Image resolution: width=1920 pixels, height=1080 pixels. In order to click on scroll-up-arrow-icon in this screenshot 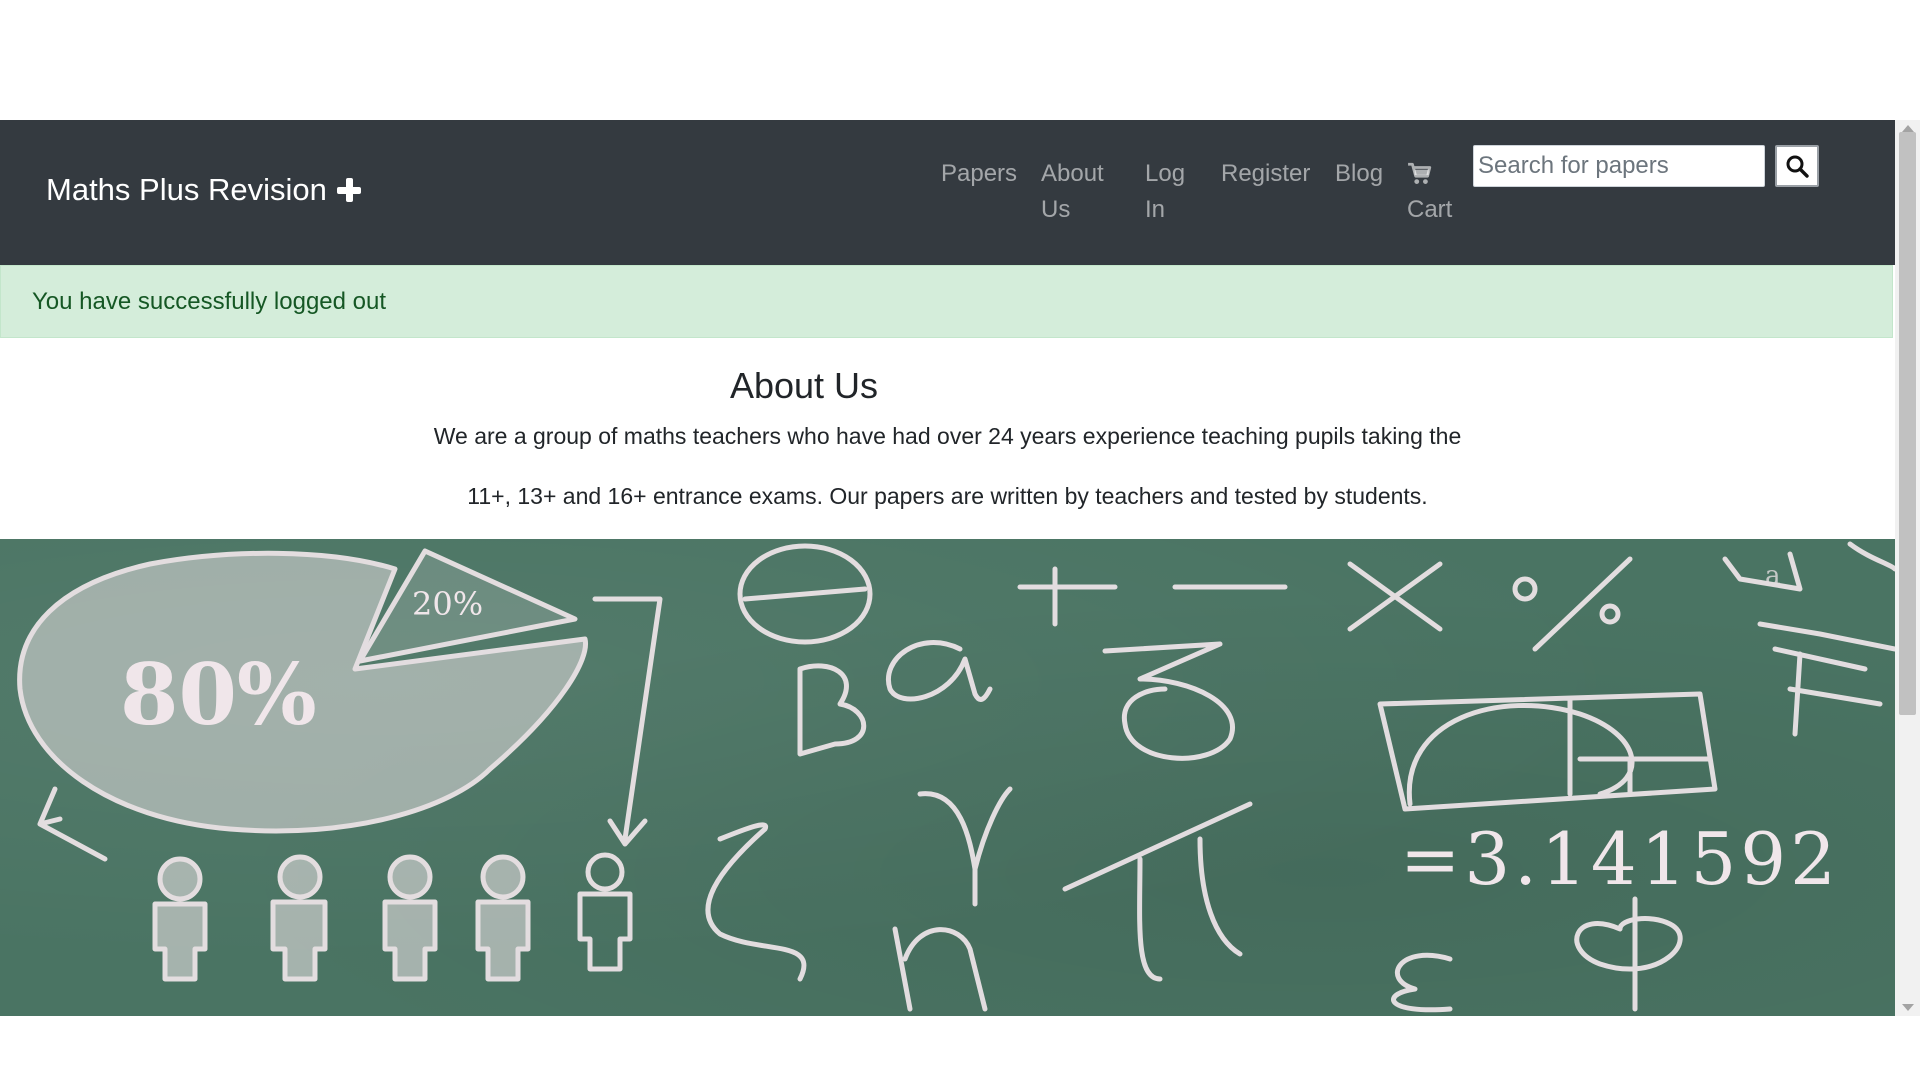, I will do `click(1908, 128)`.